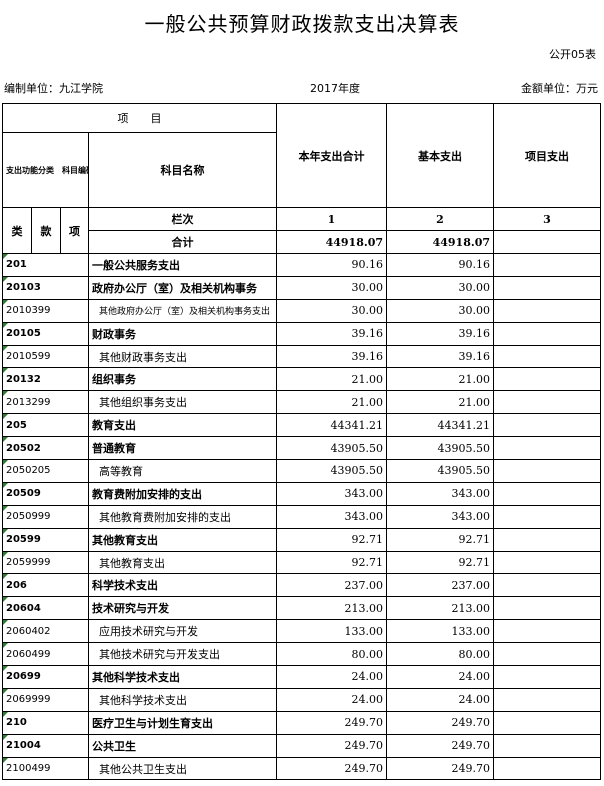  Describe the element at coordinates (45, 722) in the screenshot. I see `subject-code: 210` at that location.